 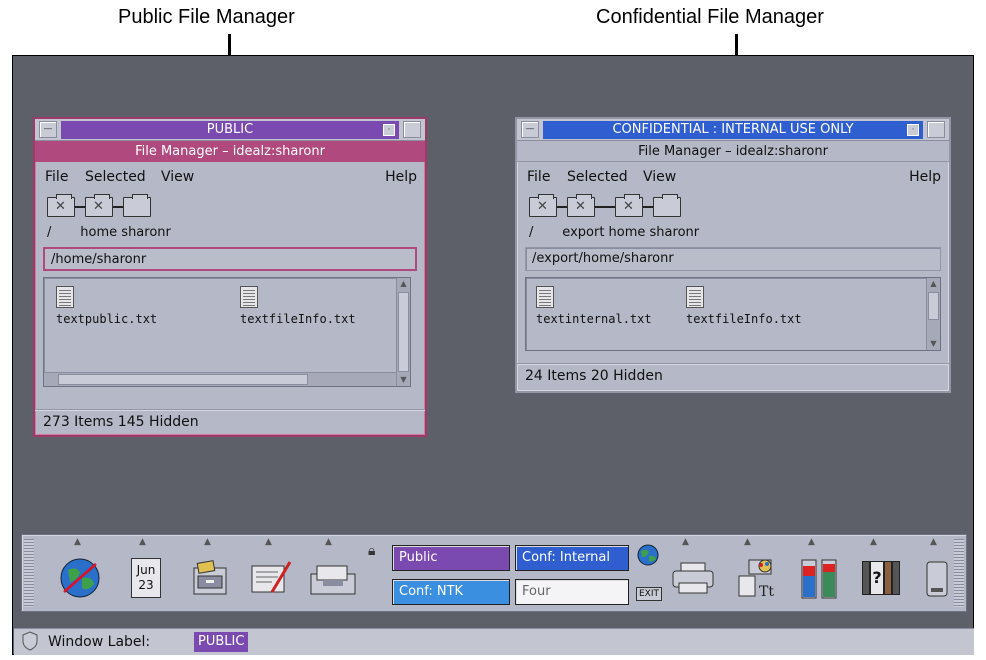 I want to click on window-title: File Manager – idealz:sharonr, so click(x=733, y=151).